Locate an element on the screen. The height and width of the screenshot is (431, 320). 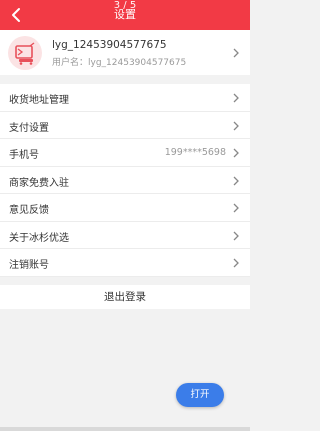
settings-item-label: 注销账号 is located at coordinates (29, 265).